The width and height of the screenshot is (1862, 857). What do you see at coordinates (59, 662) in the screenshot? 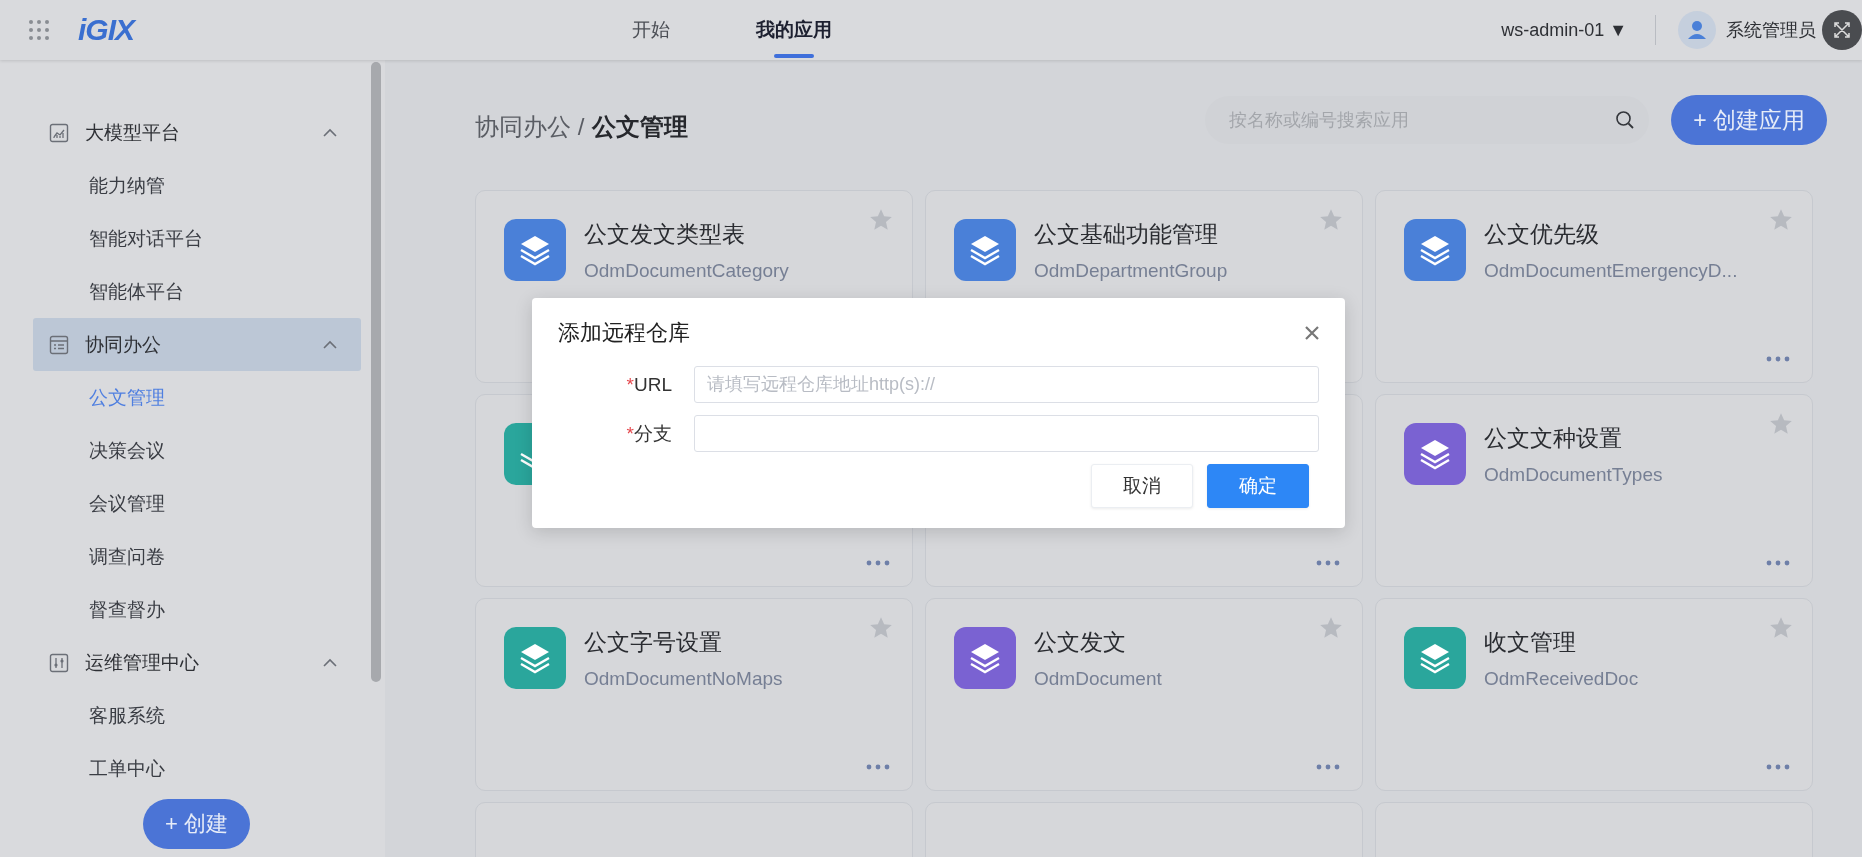
I see `sliders-icon` at bounding box center [59, 662].